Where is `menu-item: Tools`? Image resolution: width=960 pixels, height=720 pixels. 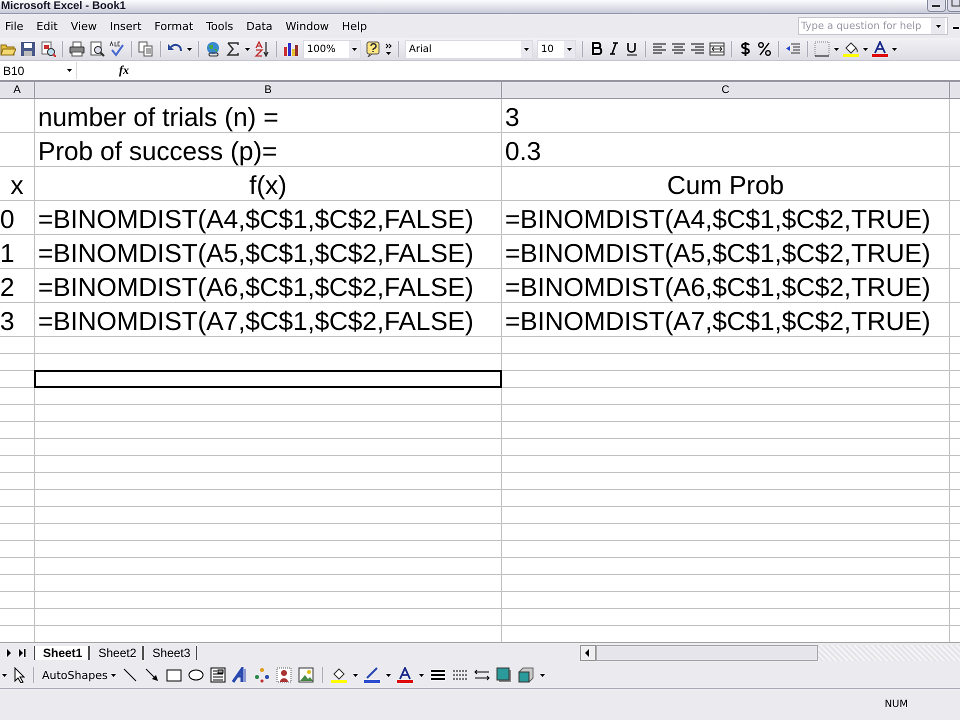
menu-item: Tools is located at coordinates (221, 26).